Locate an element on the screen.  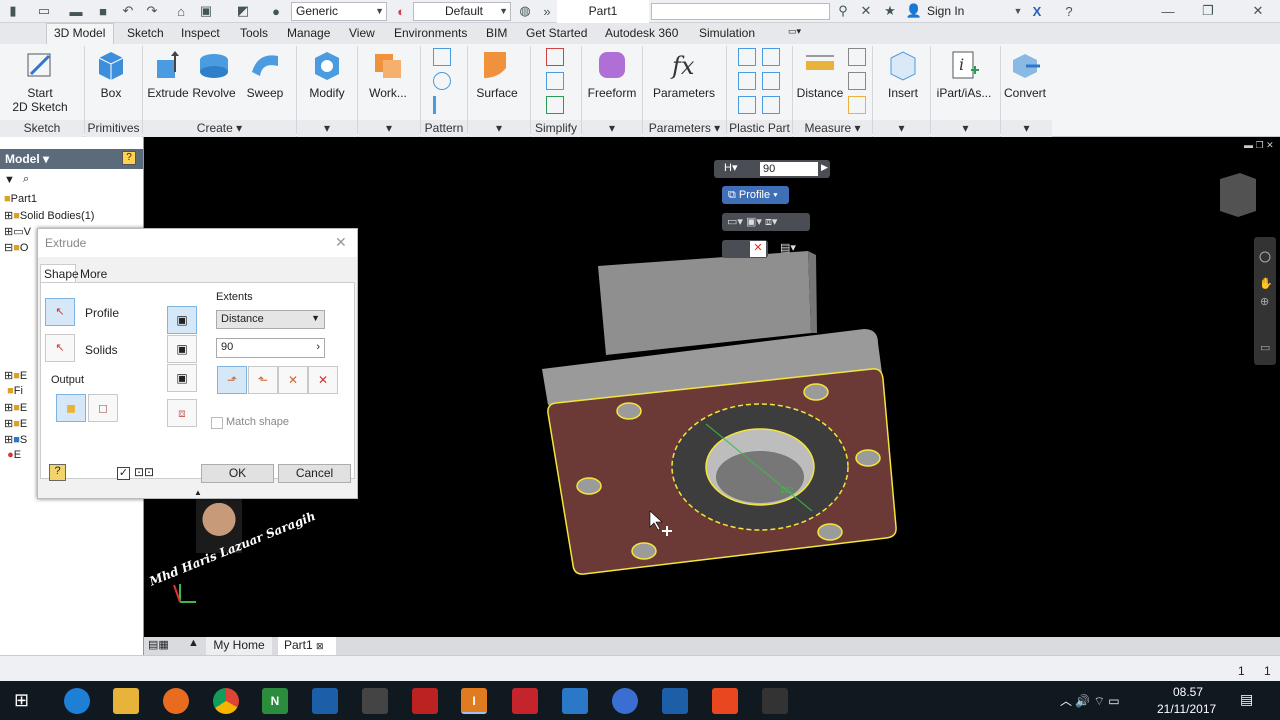
intersect-button: ▣ is located at coordinates (182, 378).